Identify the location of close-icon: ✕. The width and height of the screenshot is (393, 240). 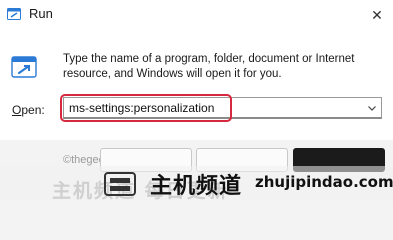
(377, 14).